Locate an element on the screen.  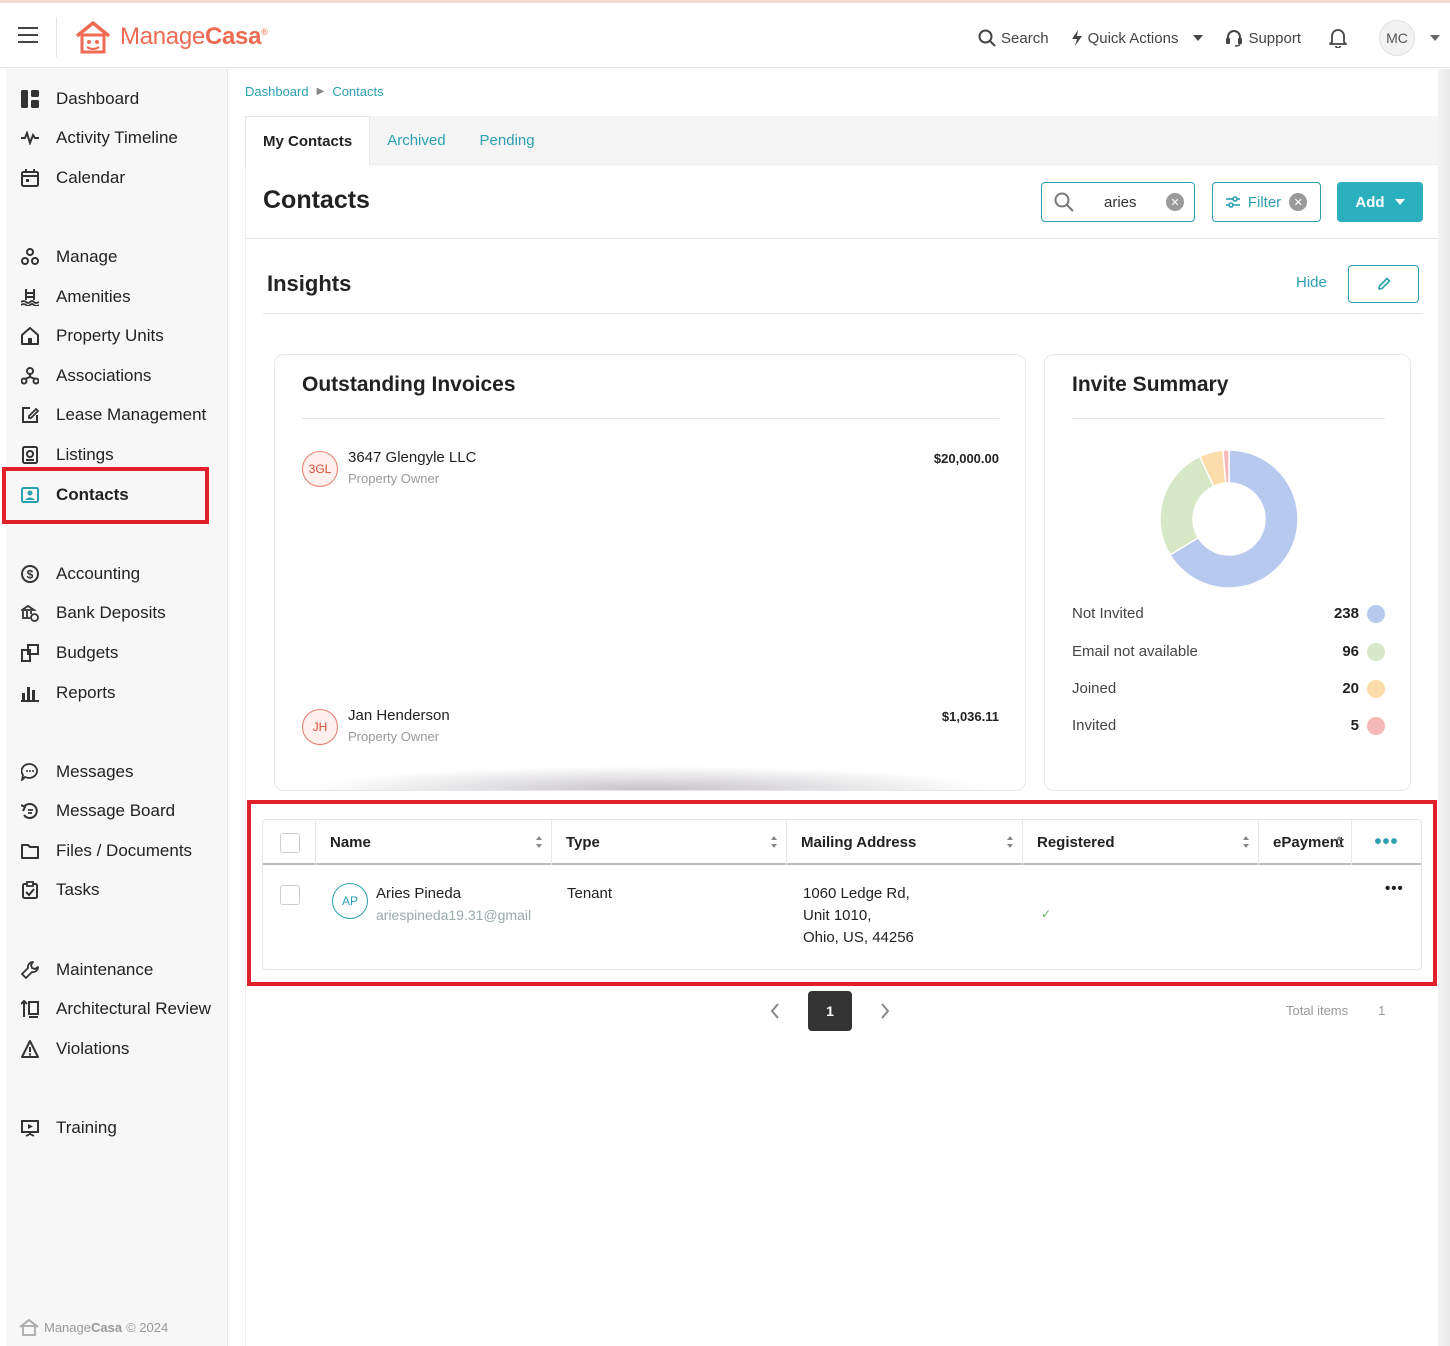
donut-slice-email-not-available is located at coordinates (1187, 505).